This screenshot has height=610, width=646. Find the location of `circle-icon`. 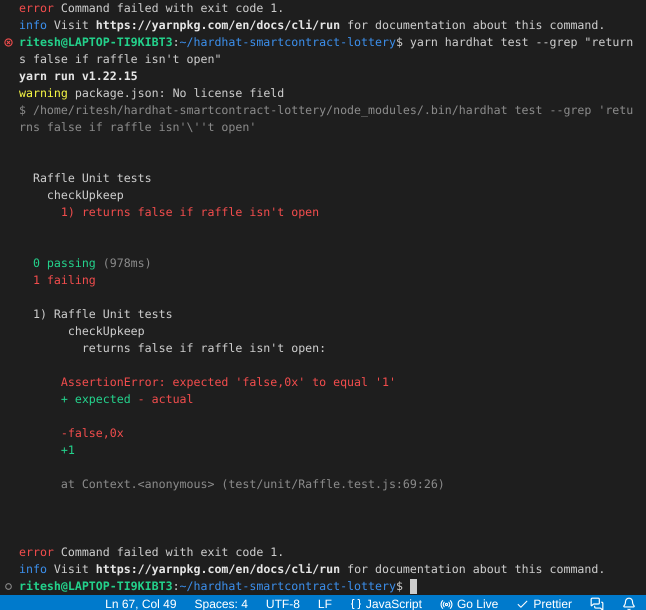

circle-icon is located at coordinates (8, 586).